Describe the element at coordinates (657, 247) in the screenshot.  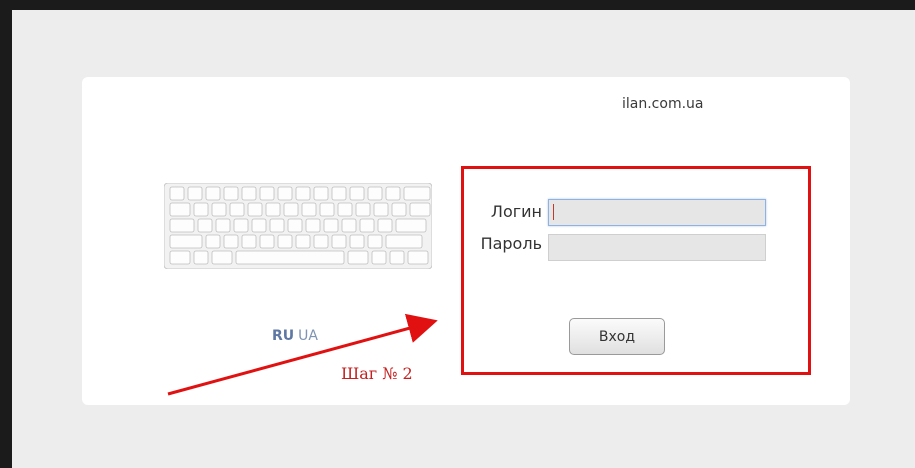
I see `password-input` at that location.